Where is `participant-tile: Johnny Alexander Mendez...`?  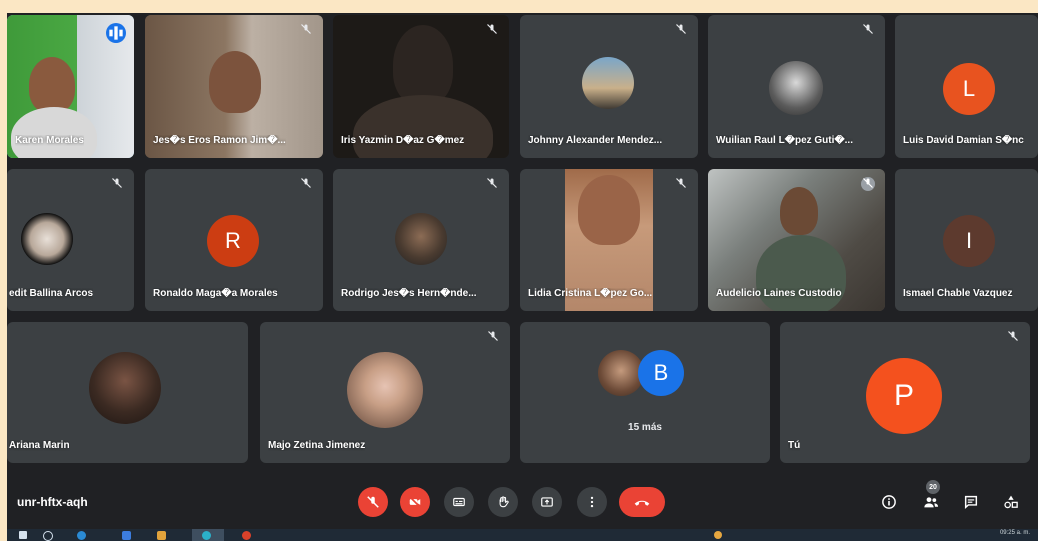 participant-tile: Johnny Alexander Mendez... is located at coordinates (609, 86).